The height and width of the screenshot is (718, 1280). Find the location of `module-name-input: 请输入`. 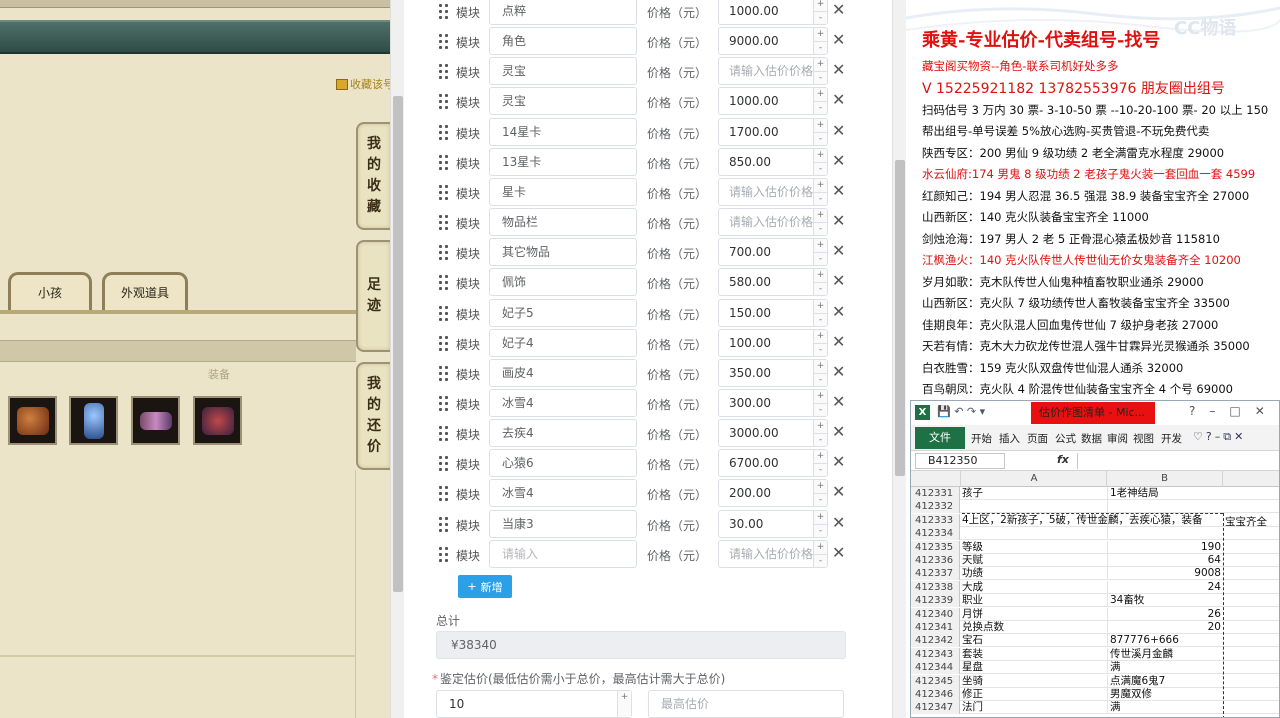

module-name-input: 请输入 is located at coordinates (563, 553).